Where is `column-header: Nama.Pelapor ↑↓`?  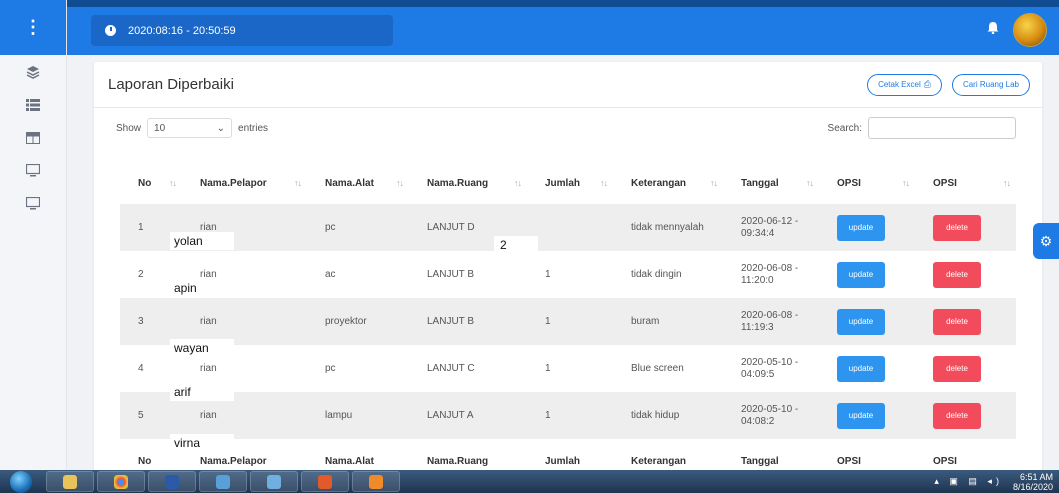
column-header: Nama.Pelapor ↑↓ is located at coordinates (244, 183).